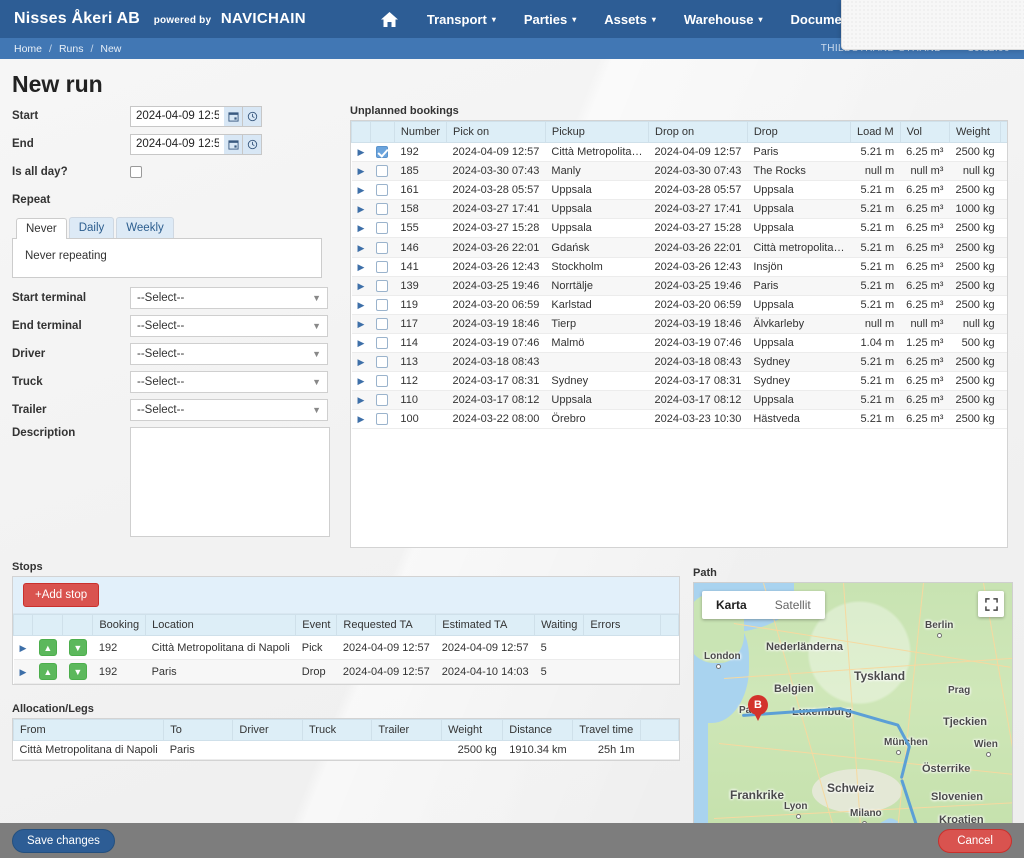 The image size is (1024, 858). What do you see at coordinates (198, 730) in the screenshot?
I see `col-to: To` at bounding box center [198, 730].